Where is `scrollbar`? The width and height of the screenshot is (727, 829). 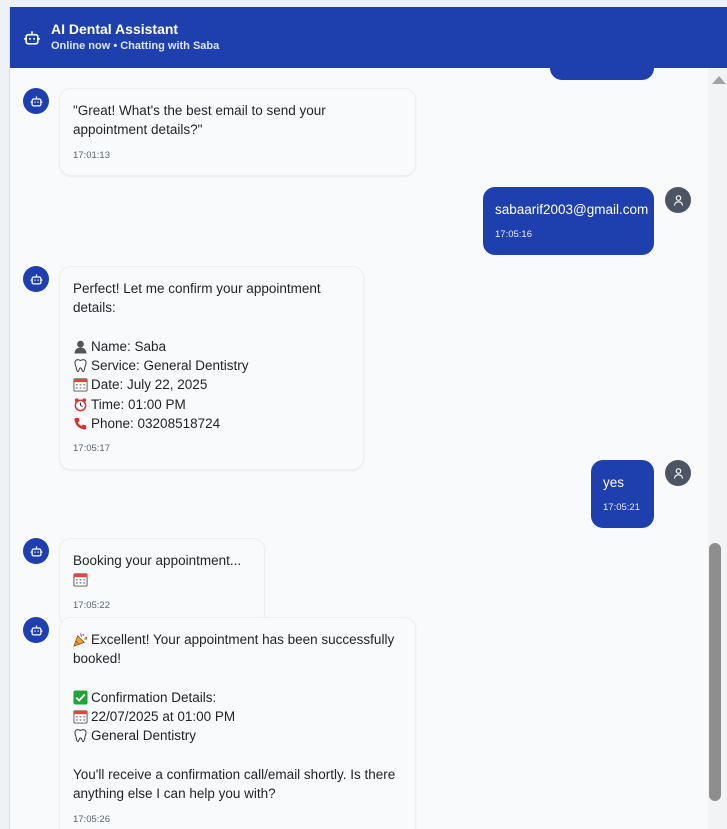 scrollbar is located at coordinates (717, 448).